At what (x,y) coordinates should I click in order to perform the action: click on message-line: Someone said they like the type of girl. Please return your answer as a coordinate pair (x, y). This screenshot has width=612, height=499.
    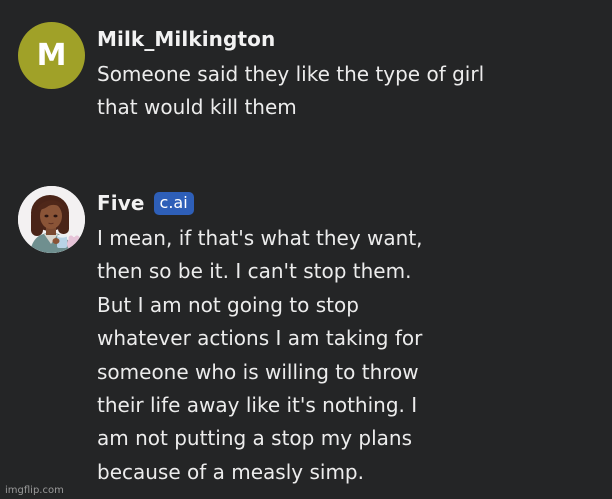
    Looking at the image, I should click on (291, 74).